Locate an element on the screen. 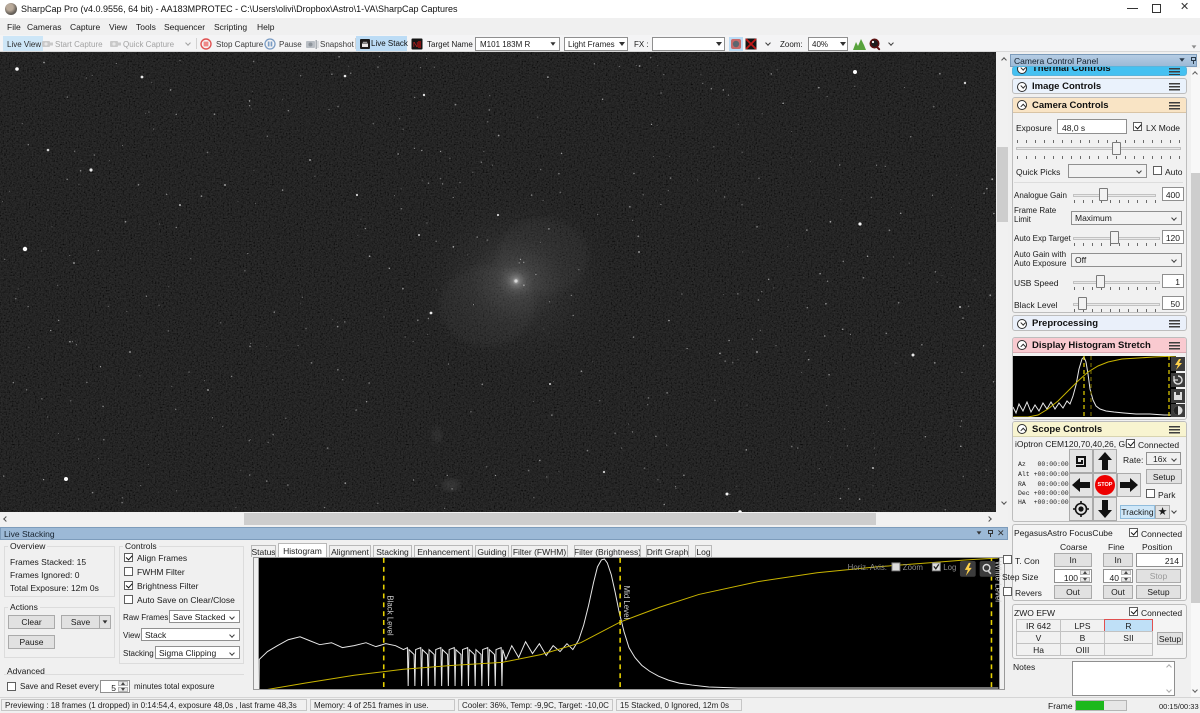  svg-text: Log is located at coordinates (949, 567).